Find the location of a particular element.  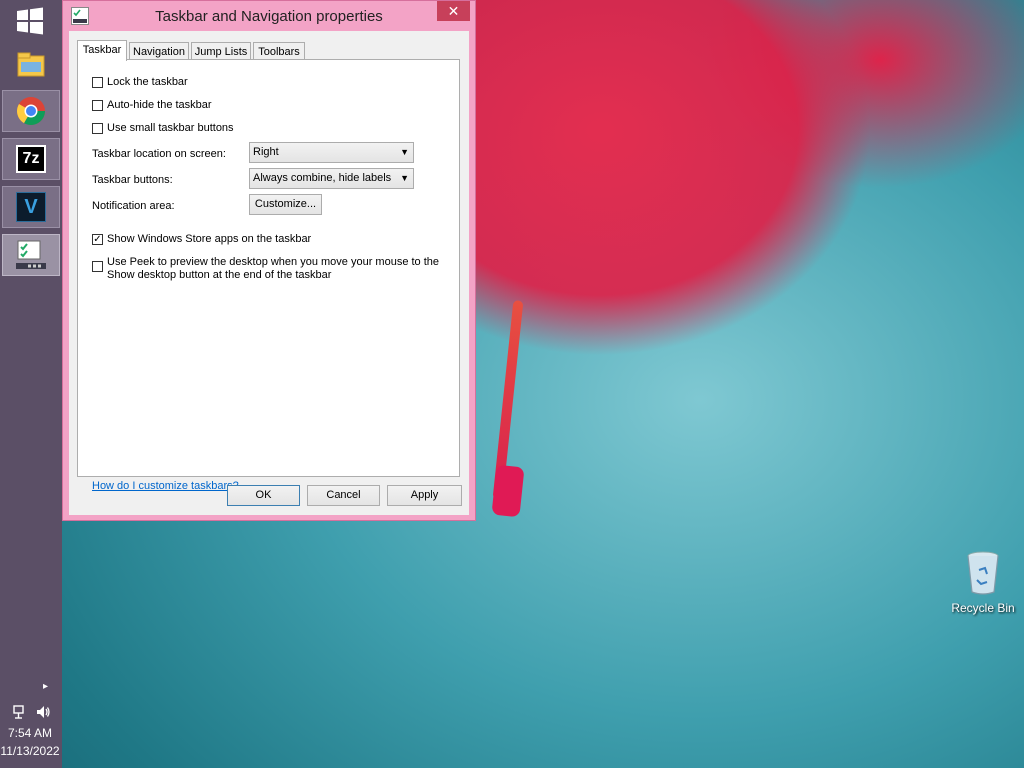

tab-navigation: Navigation is located at coordinates (159, 51).